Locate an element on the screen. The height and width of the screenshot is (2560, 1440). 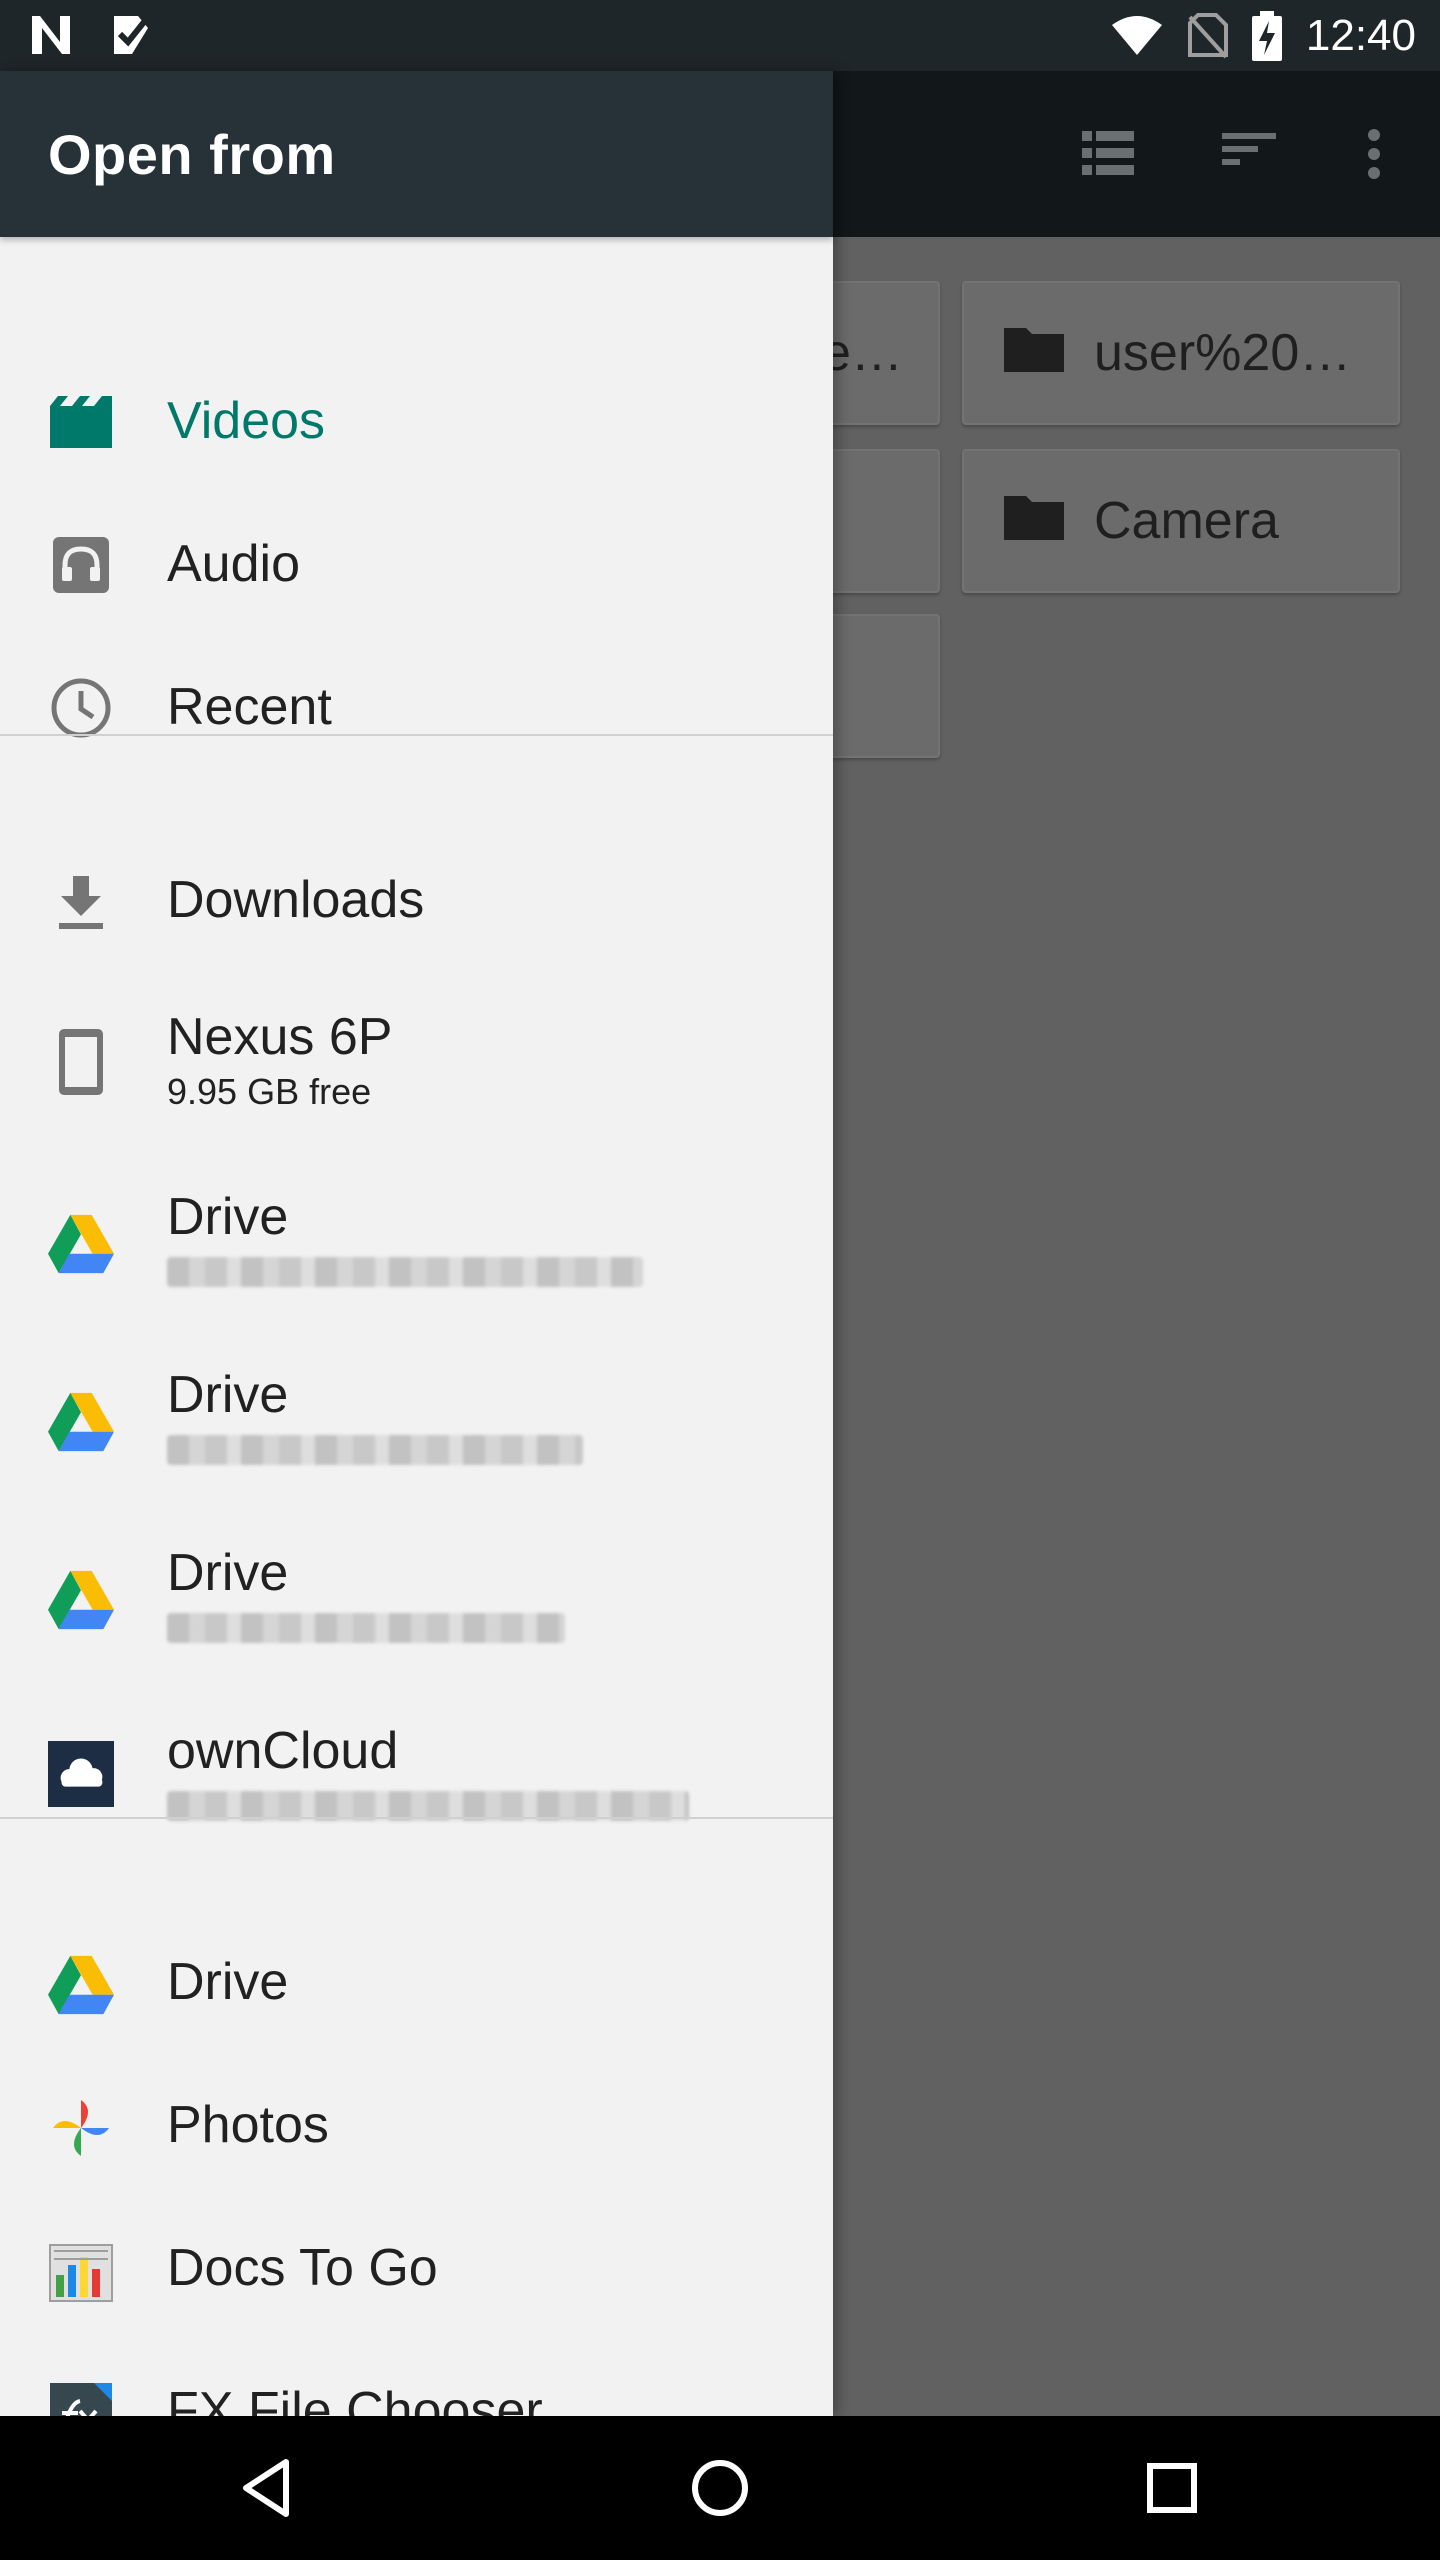
sort-icon is located at coordinates (1249, 151).